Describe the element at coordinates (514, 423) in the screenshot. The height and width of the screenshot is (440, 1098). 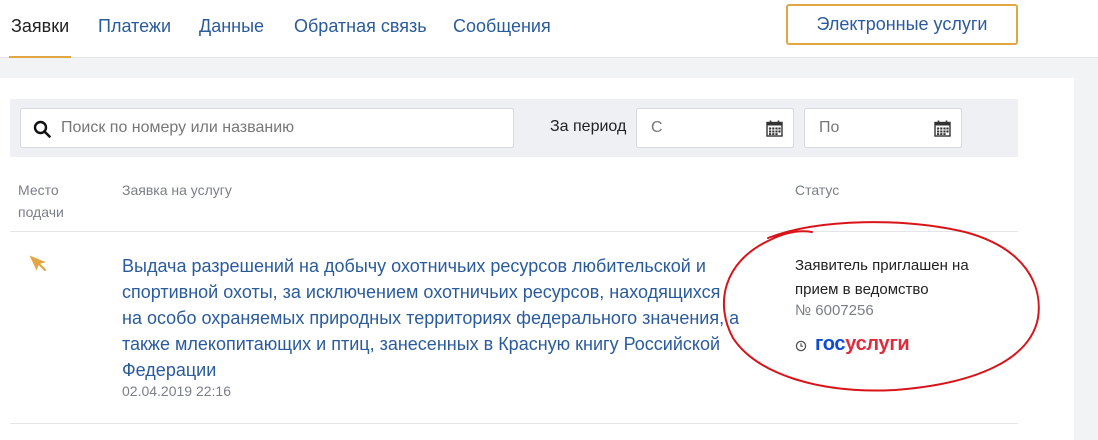
I see `row-divider` at that location.